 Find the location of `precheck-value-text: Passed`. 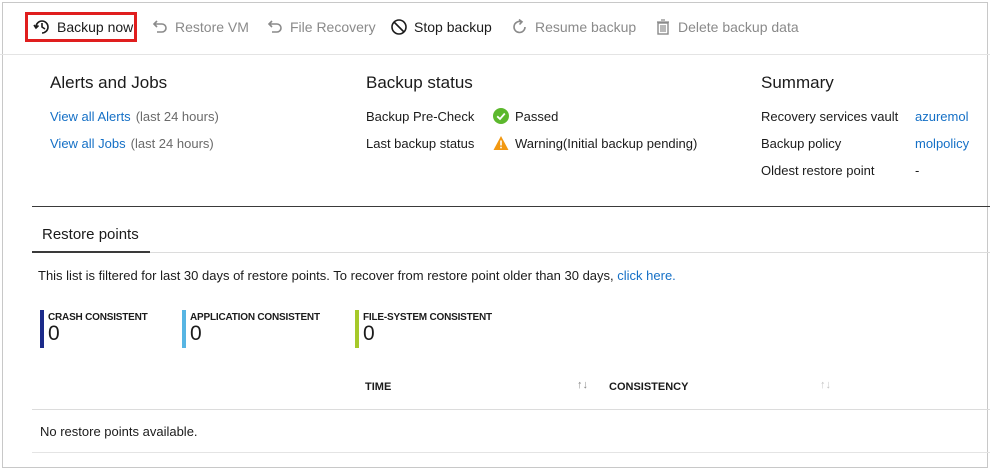

precheck-value-text: Passed is located at coordinates (537, 116).